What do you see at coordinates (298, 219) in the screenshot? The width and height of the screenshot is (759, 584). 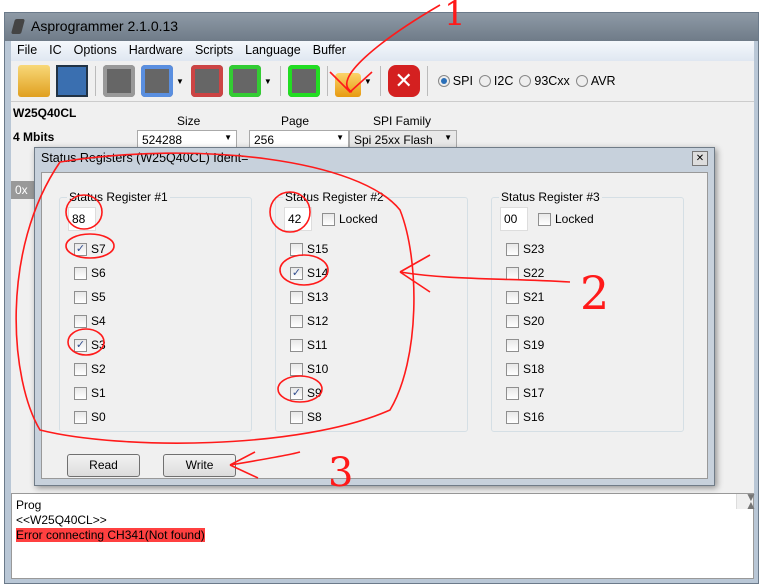 I see `register-value-input: 42` at bounding box center [298, 219].